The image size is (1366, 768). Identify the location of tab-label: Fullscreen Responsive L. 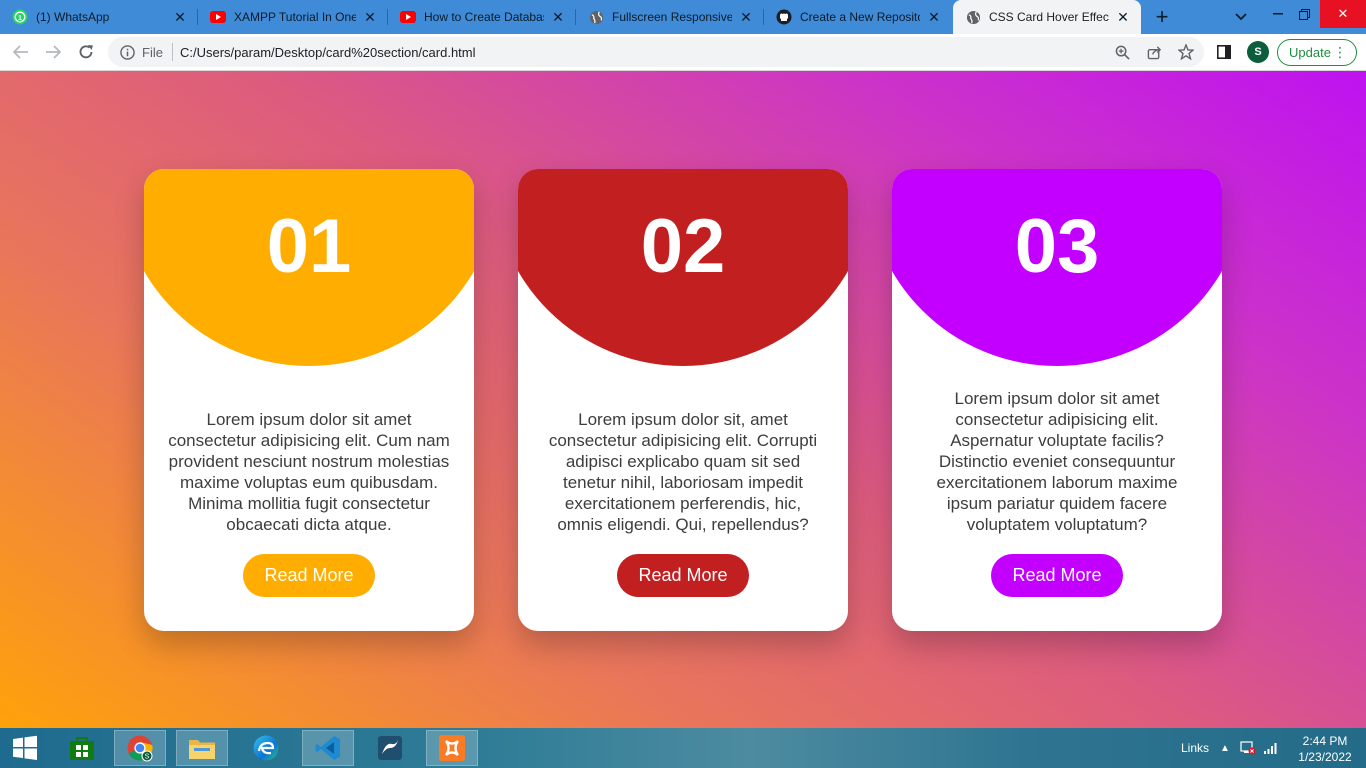
(672, 17).